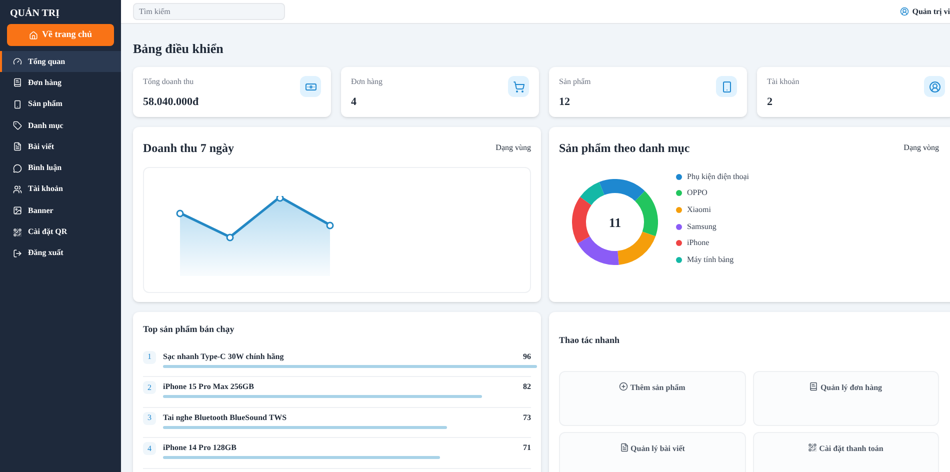 The image size is (950, 472). I want to click on stat-label: Đơn hàng, so click(367, 82).